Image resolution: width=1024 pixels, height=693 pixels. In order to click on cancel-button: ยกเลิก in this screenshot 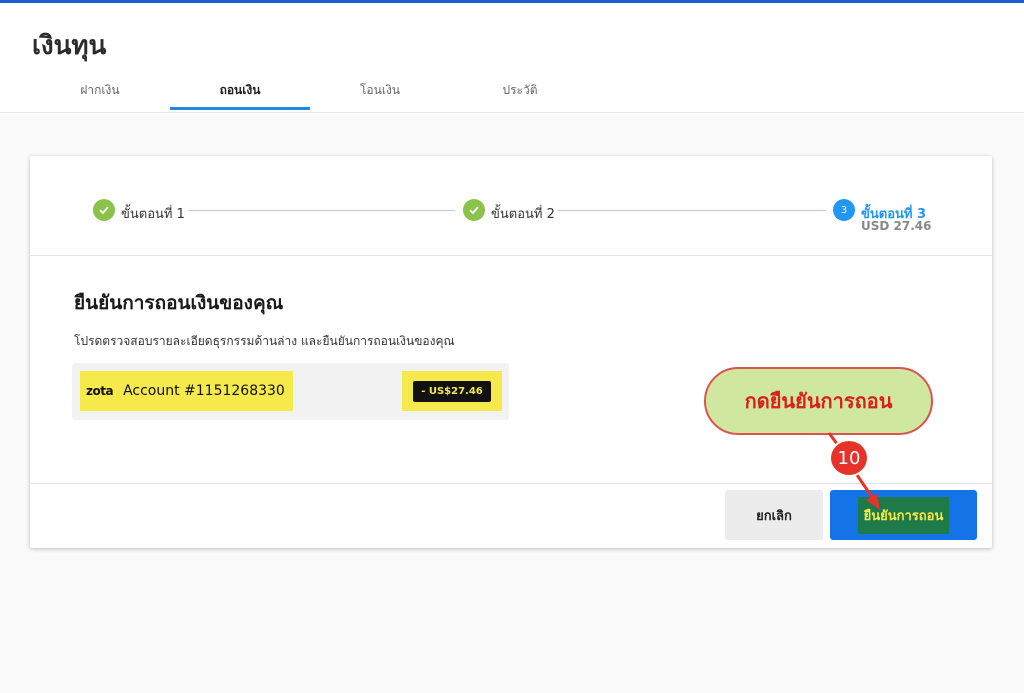, I will do `click(774, 515)`.